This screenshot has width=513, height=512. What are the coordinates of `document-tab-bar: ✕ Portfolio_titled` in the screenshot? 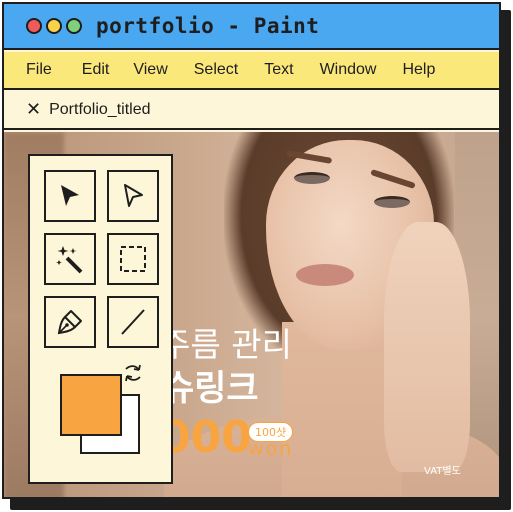 It's located at (251, 111).